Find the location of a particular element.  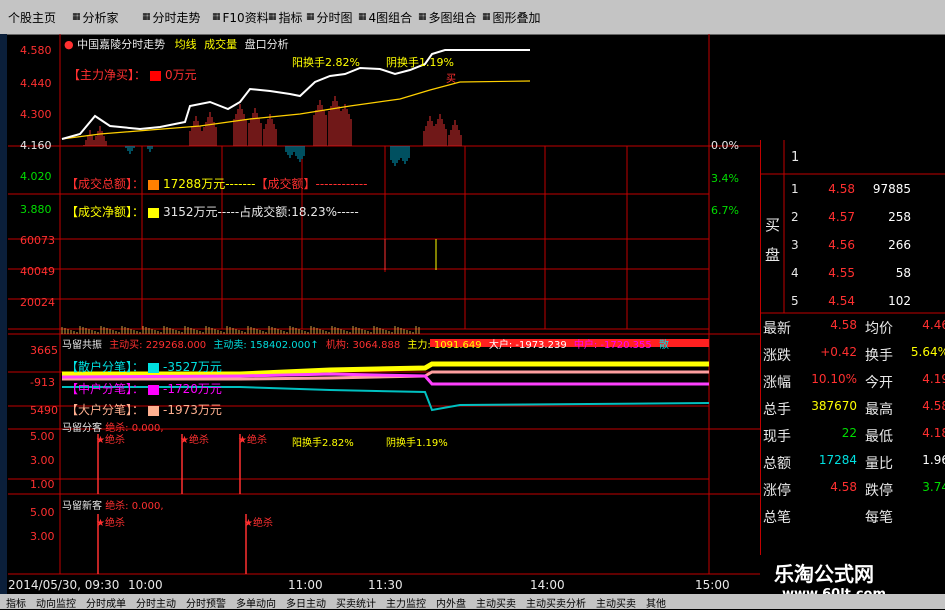

dropdown-icon: ▦ is located at coordinates (76, 17).